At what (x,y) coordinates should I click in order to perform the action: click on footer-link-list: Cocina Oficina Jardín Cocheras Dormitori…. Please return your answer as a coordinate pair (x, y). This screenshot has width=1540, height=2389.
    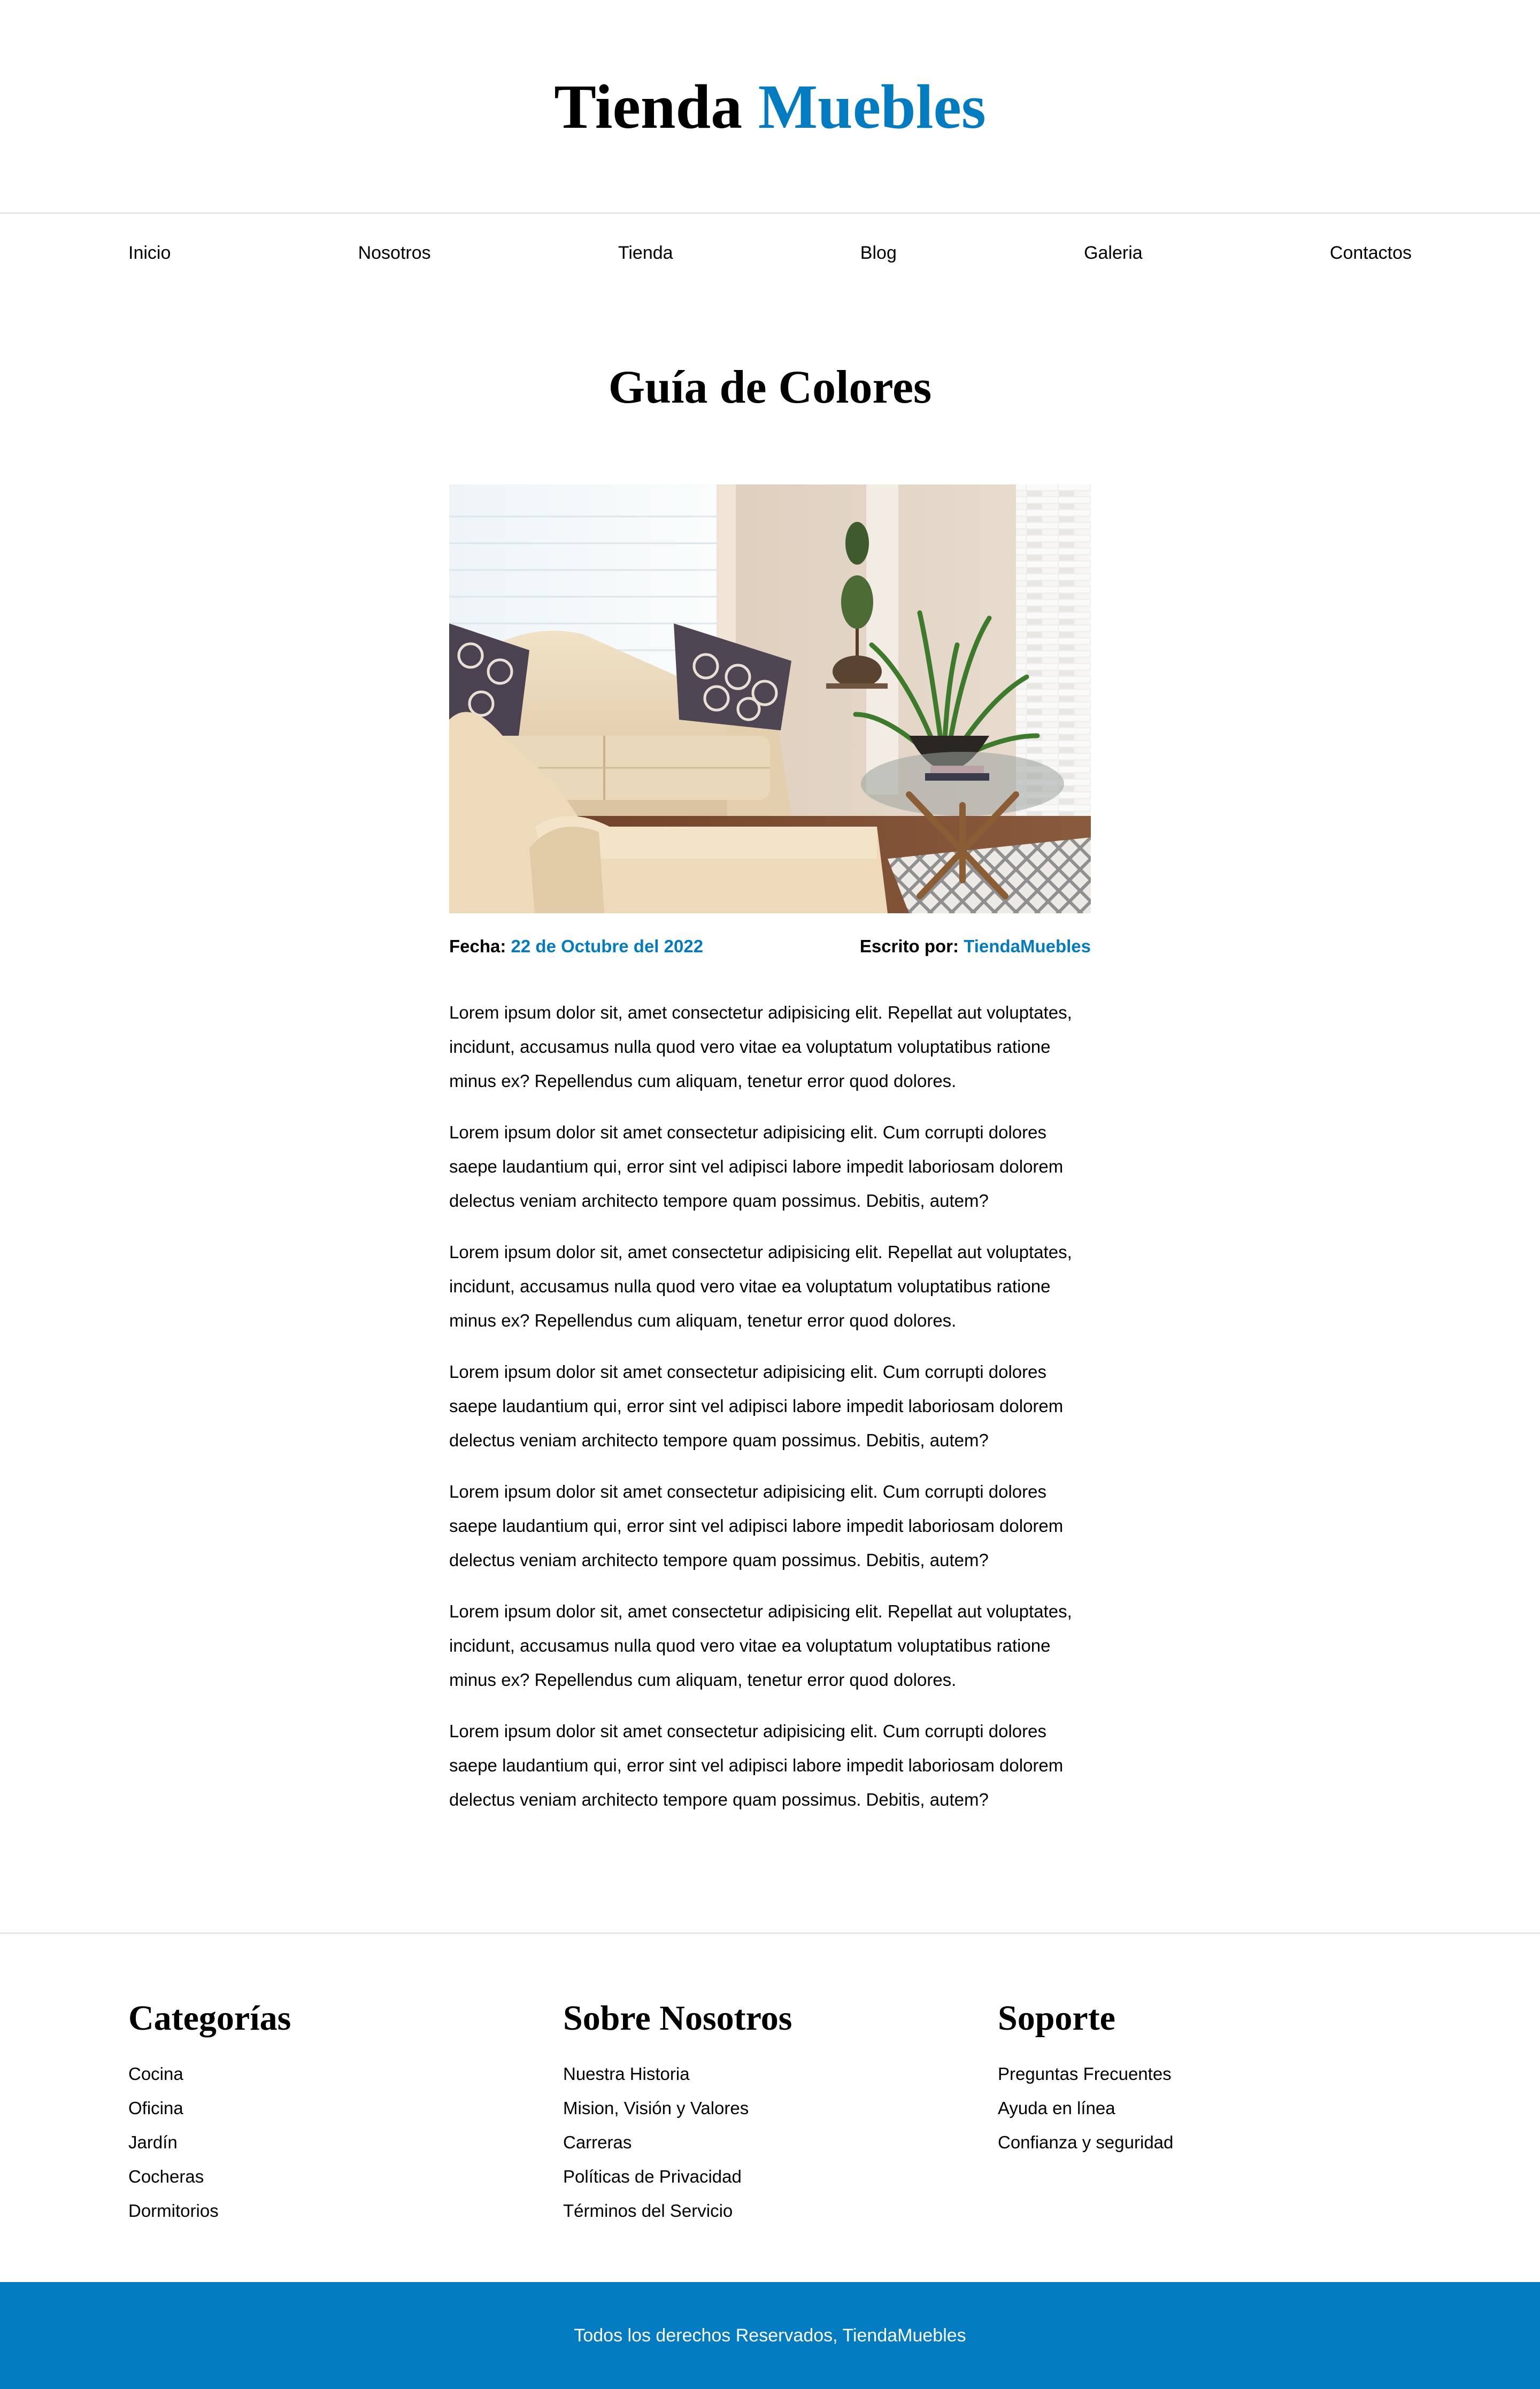
    Looking at the image, I should click on (331, 2142).